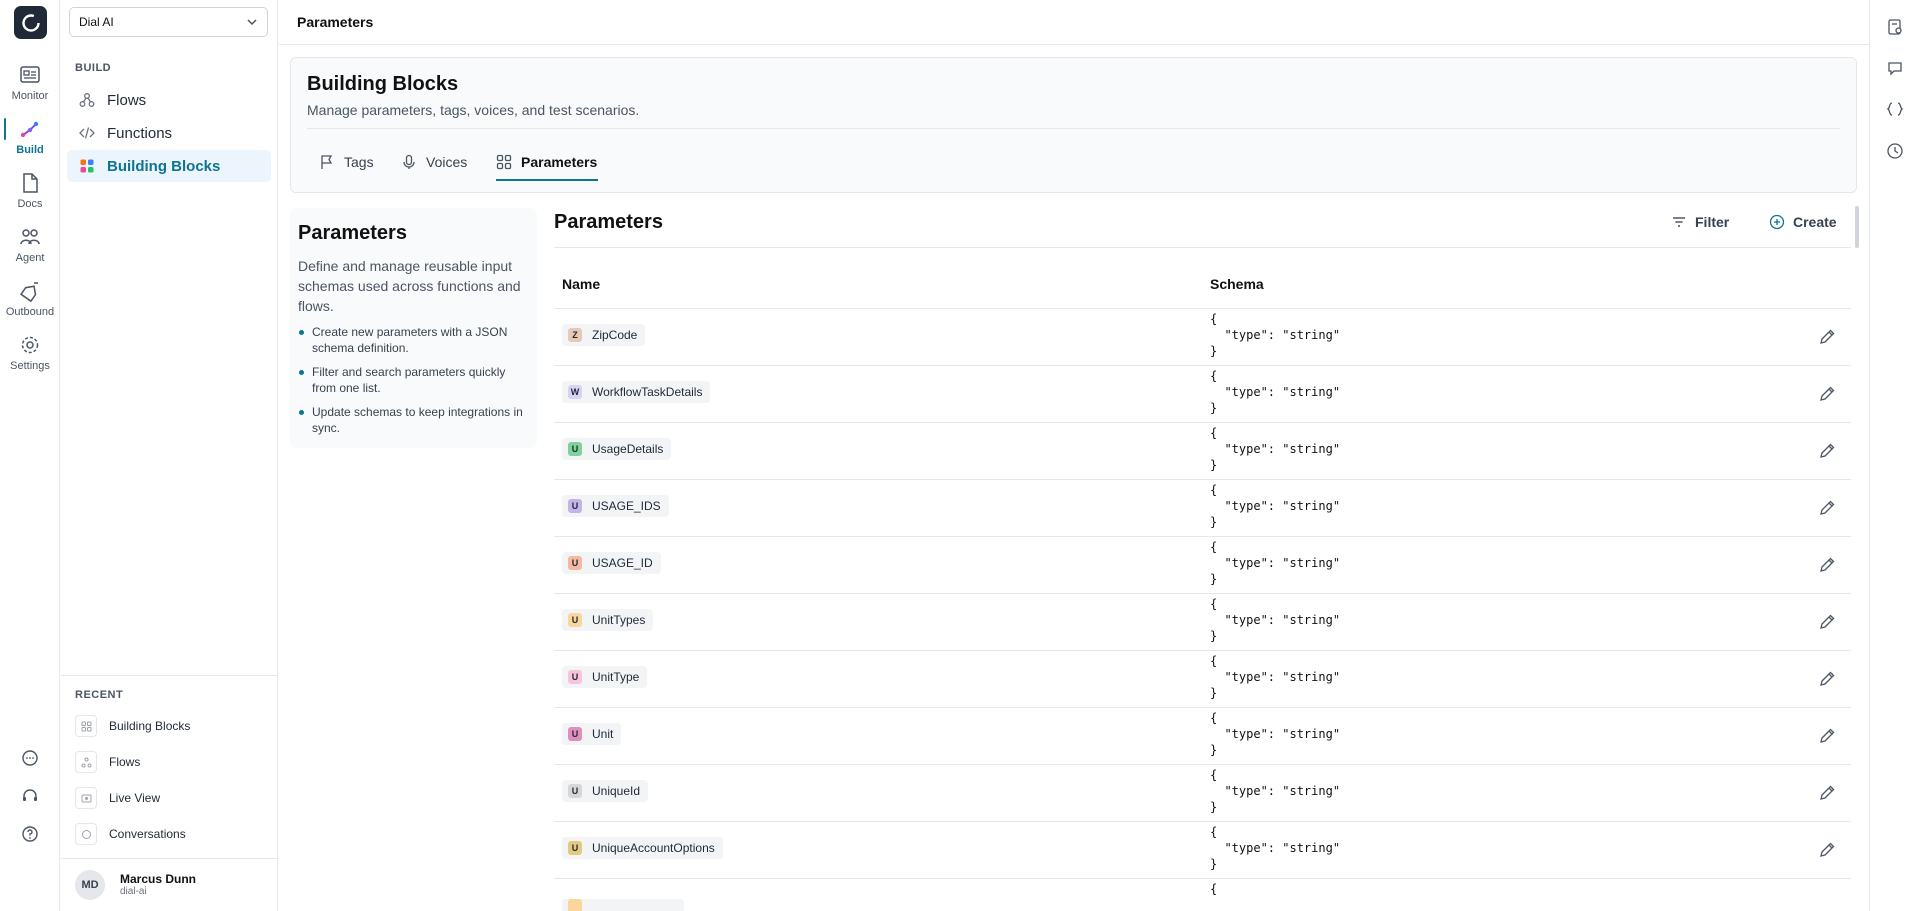  I want to click on parameter-name-chip: U UsageDetails, so click(617, 449).